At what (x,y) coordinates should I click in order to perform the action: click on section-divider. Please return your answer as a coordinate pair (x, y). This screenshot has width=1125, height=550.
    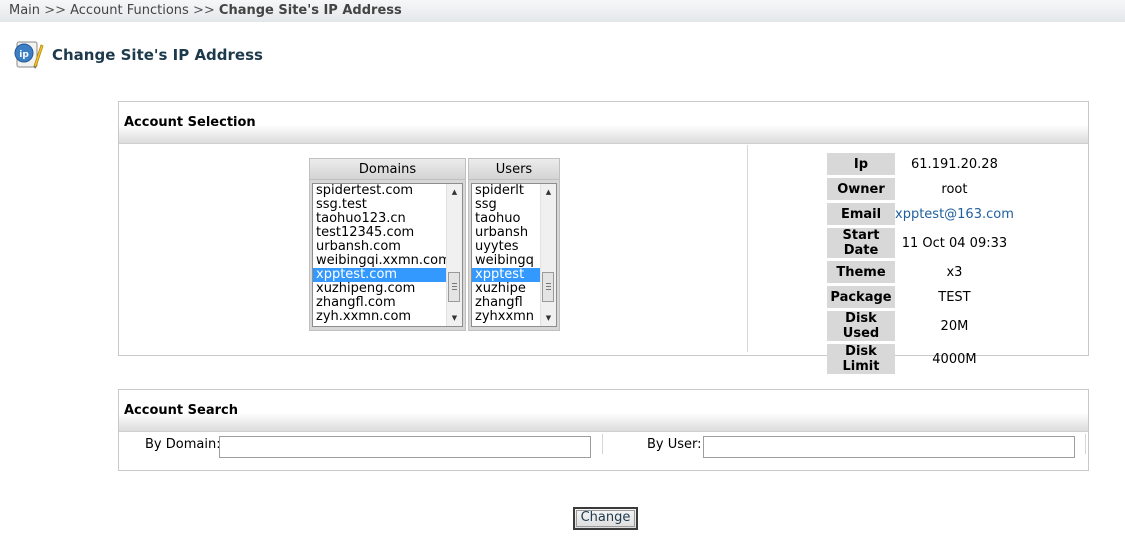
    Looking at the image, I should click on (747, 248).